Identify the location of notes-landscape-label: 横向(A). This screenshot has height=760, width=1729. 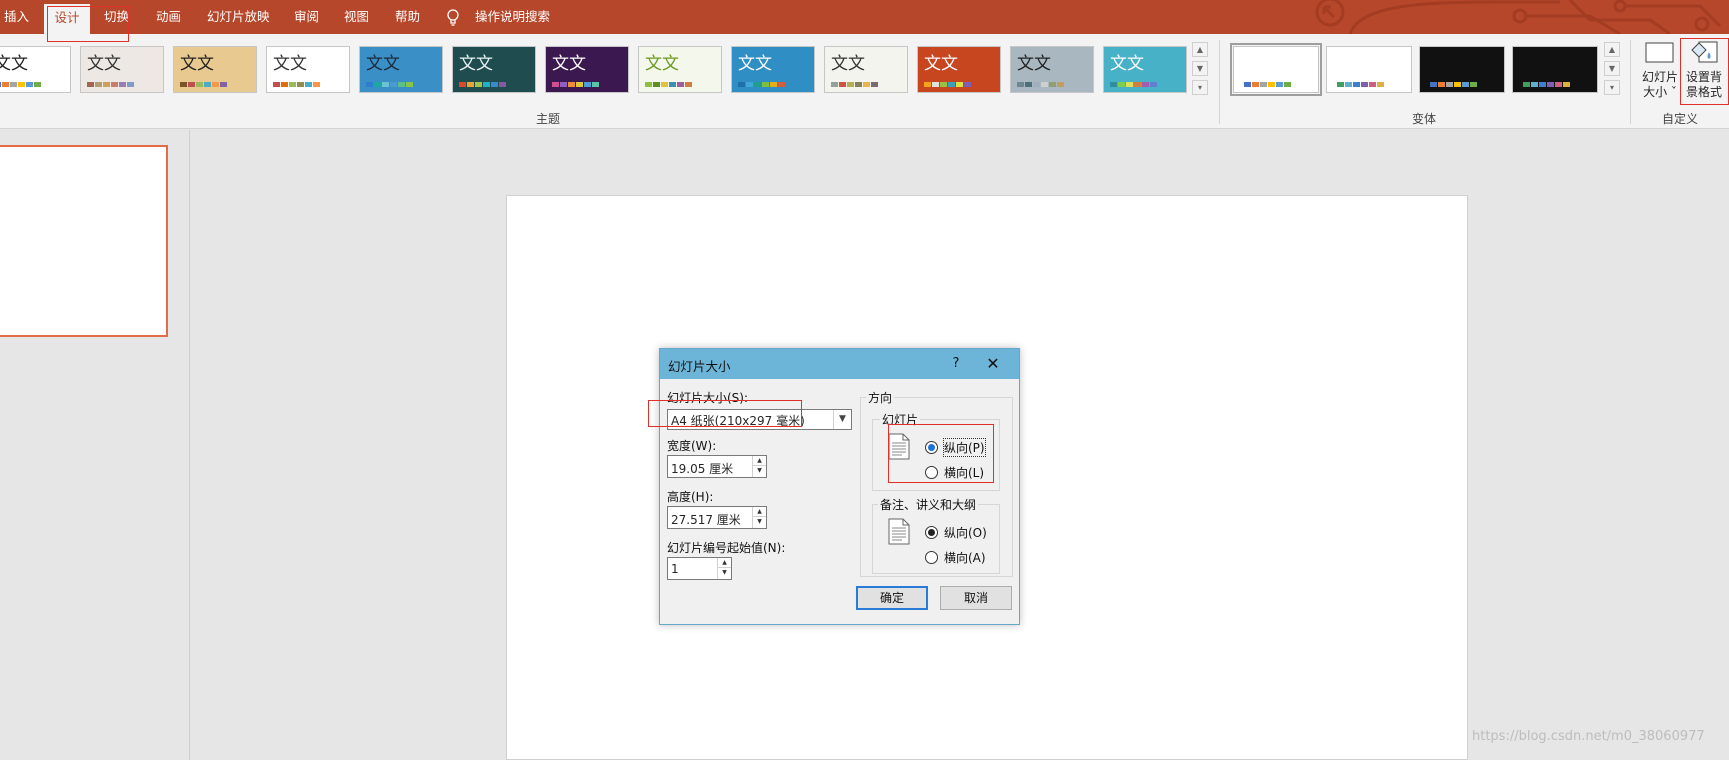
(965, 557).